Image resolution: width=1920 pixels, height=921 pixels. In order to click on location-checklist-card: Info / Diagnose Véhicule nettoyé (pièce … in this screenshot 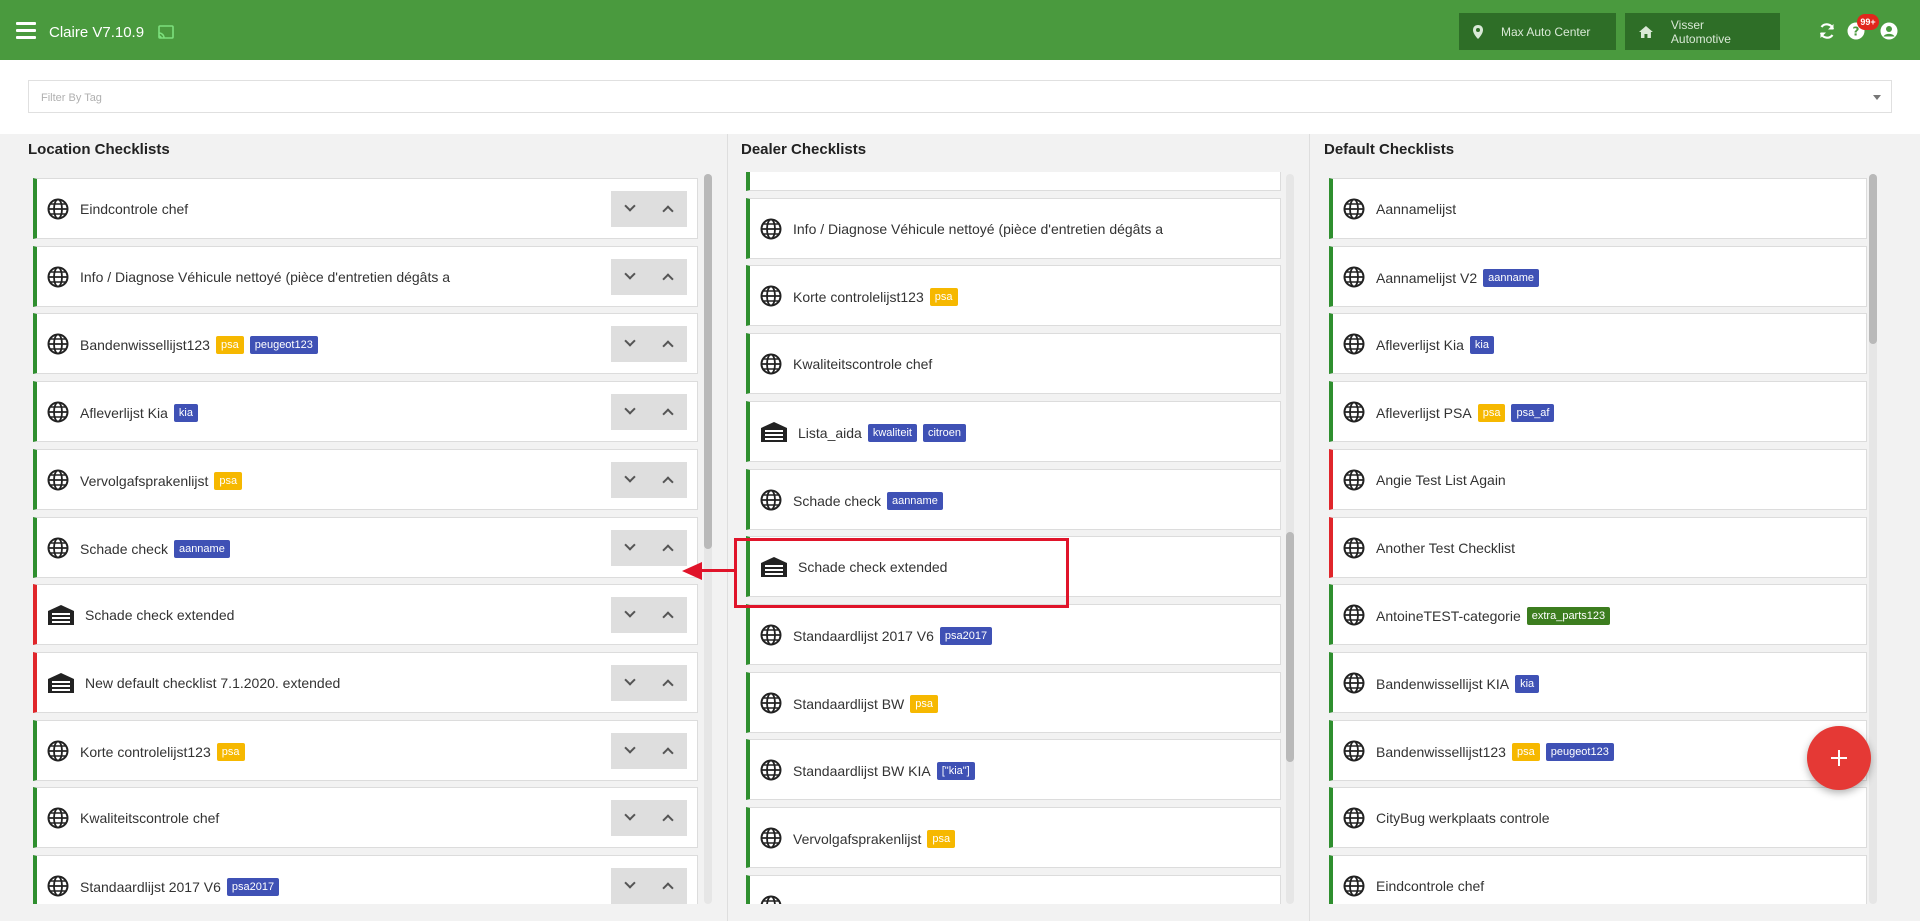, I will do `click(365, 276)`.